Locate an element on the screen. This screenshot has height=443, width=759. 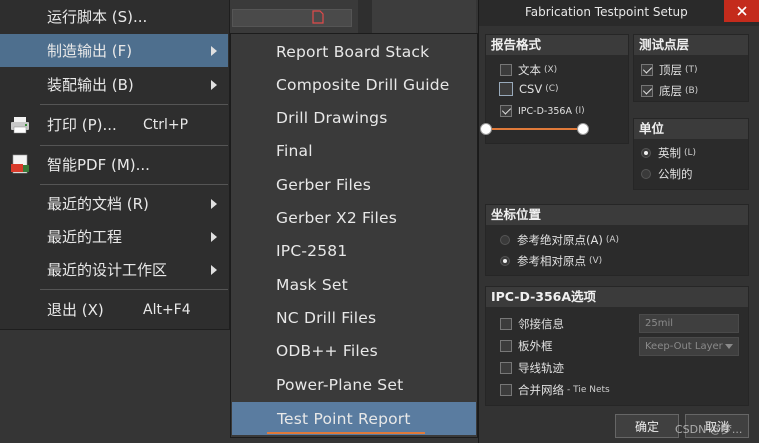
coordinate-position-panel: 坐标位置 参考绝对原点(A) (A) 参考相对原点 (V) is located at coordinates (617, 240).